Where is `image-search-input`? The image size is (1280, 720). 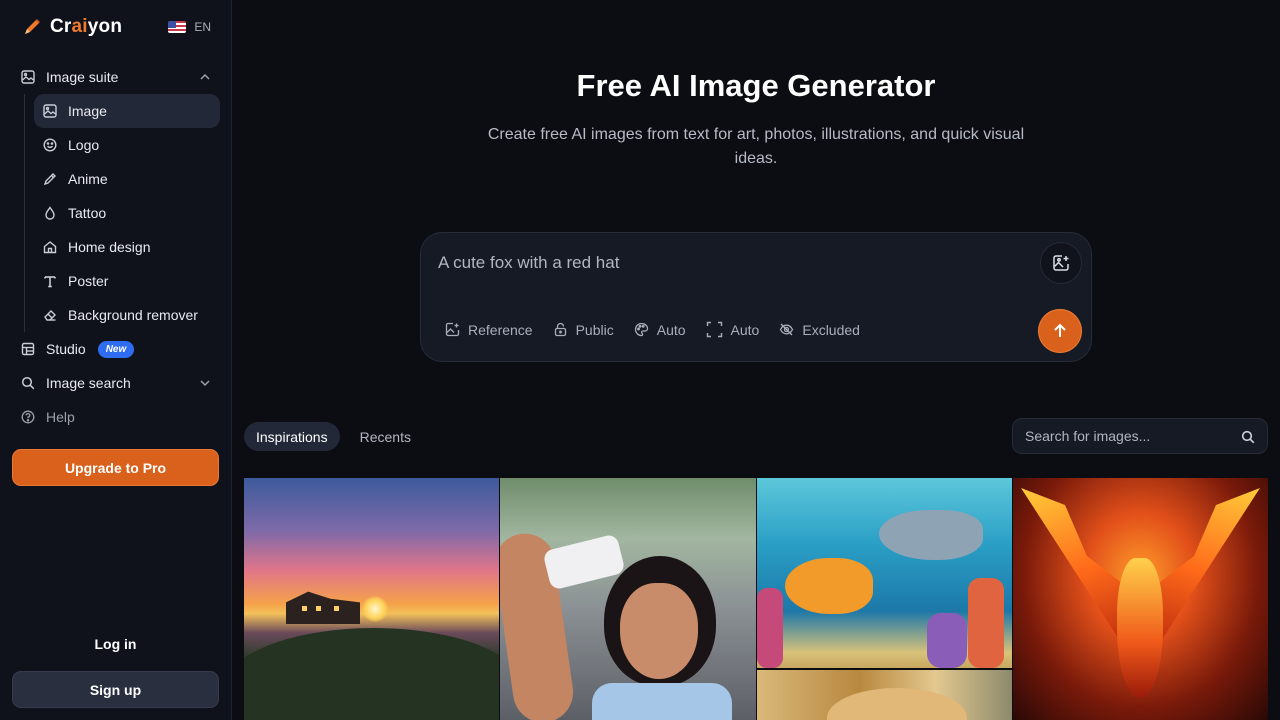 image-search-input is located at coordinates (1140, 436).